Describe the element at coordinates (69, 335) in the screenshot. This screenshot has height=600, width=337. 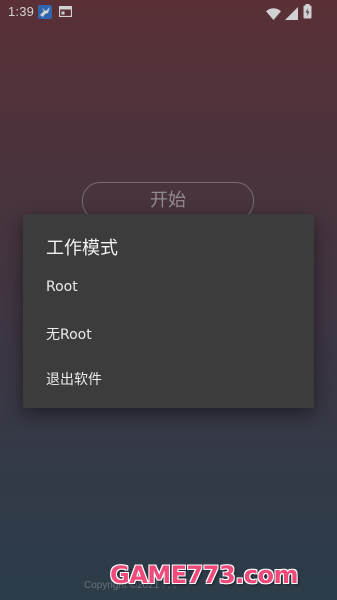
I see `option-no-root-label: 无Root` at that location.